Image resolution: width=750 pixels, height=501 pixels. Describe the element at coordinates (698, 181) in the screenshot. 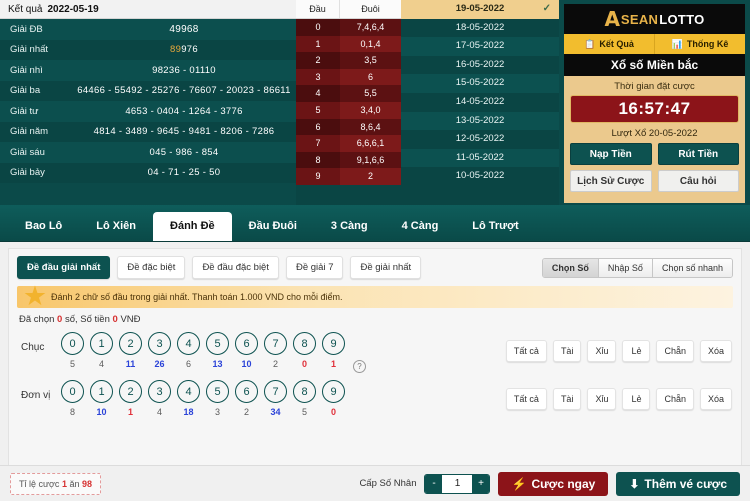

I see `brand-action-button: Câu hỏi` at that location.